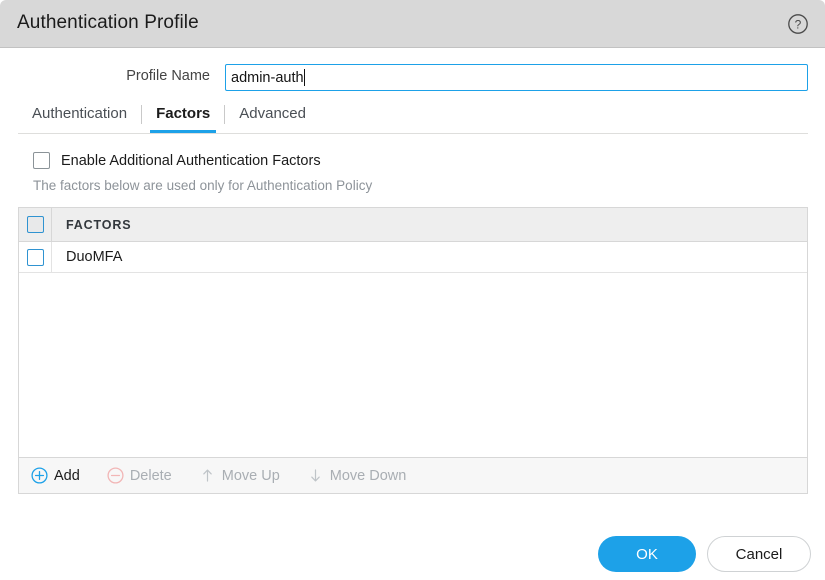 This screenshot has width=825, height=580. What do you see at coordinates (704, 554) in the screenshot?
I see `dialog-footer: OK Cancel` at bounding box center [704, 554].